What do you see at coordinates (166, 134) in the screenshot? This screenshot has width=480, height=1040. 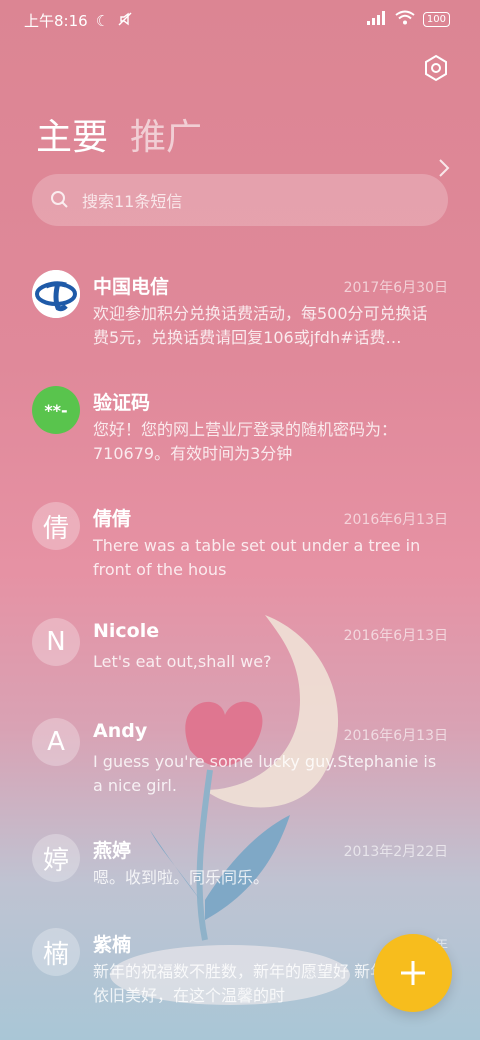 I see `tab-promo: 推广` at bounding box center [166, 134].